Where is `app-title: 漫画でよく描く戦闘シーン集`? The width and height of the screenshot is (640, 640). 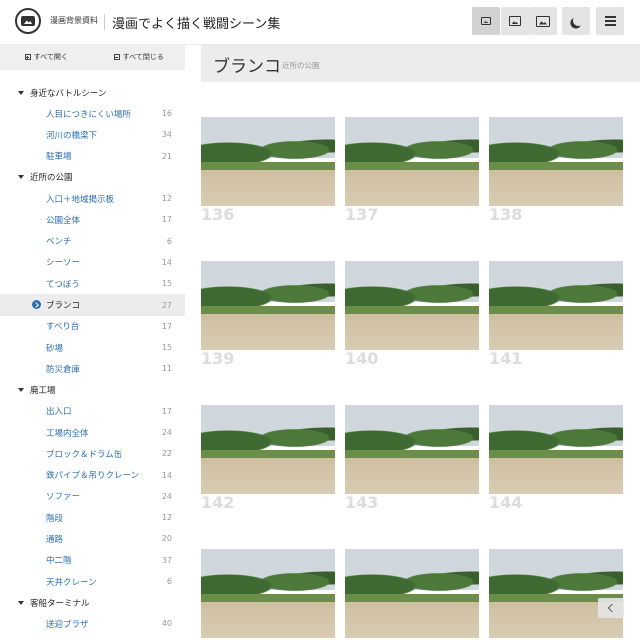
app-title: 漫画でよく描く戦闘シーン集 is located at coordinates (196, 24).